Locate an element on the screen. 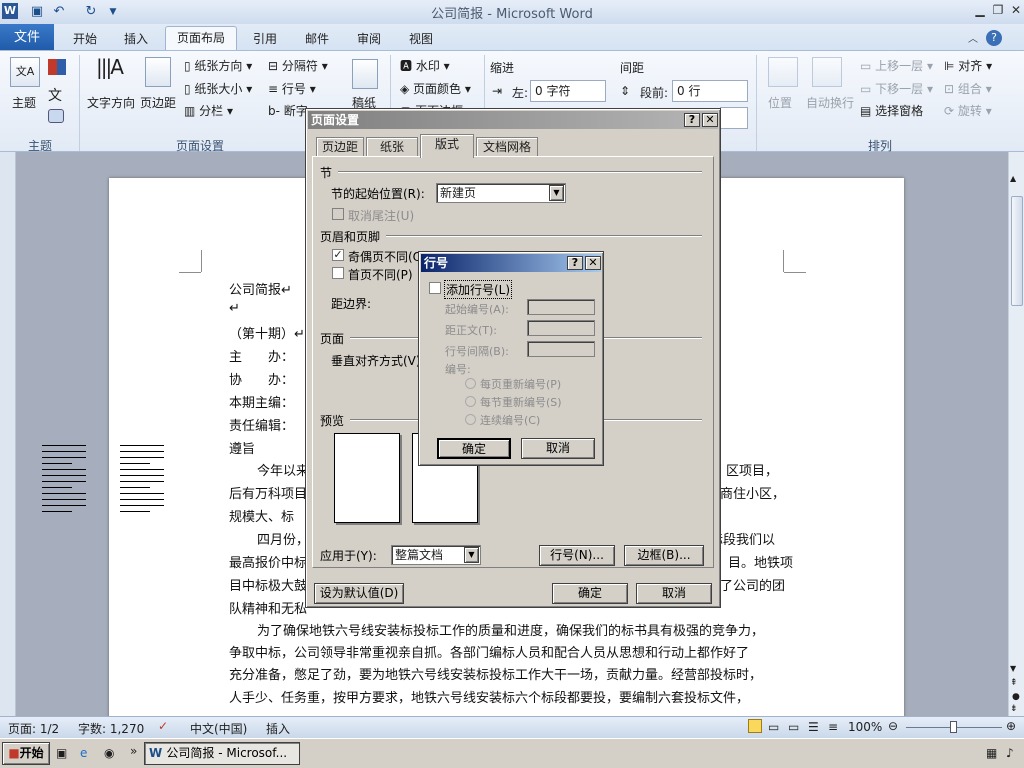 This screenshot has height=768, width=1024. tab-margins: 页边距 is located at coordinates (340, 147).